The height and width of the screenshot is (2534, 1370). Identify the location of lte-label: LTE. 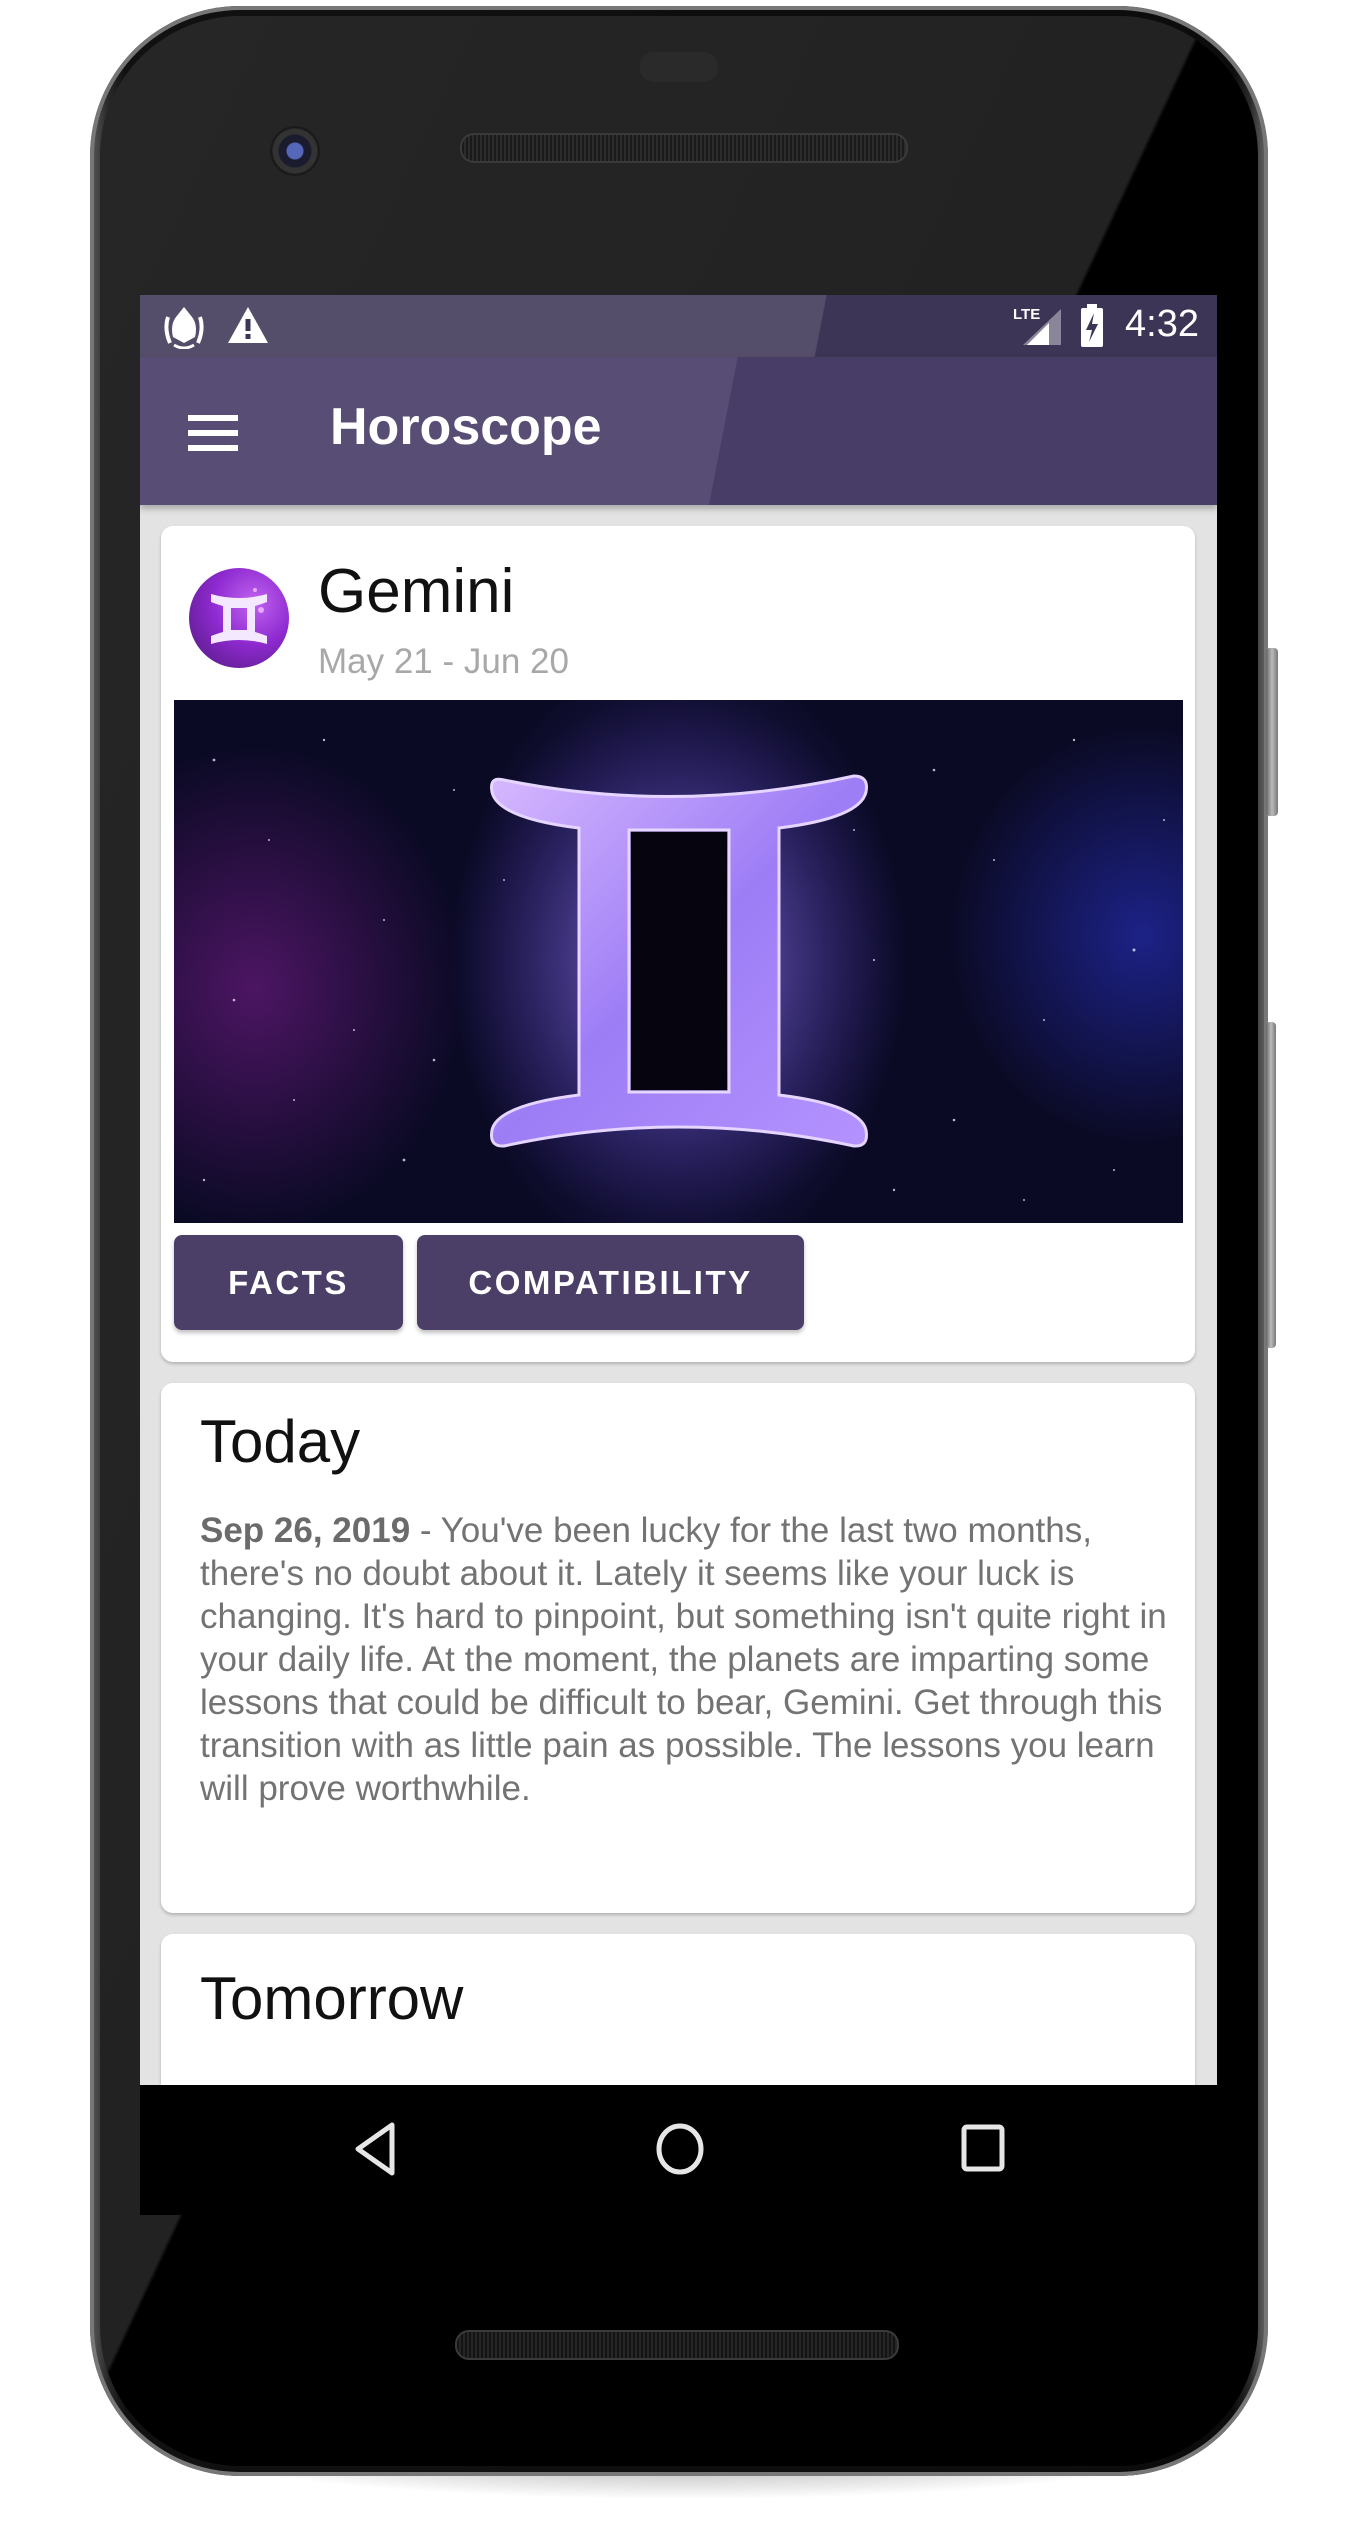
(1026, 314).